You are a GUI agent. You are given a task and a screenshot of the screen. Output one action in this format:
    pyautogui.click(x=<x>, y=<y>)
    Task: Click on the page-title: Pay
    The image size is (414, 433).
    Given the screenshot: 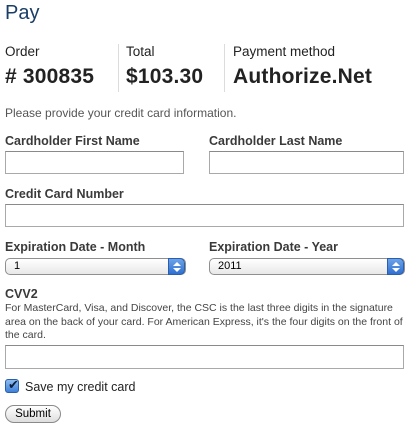 What is the action you would take?
    pyautogui.click(x=22, y=13)
    